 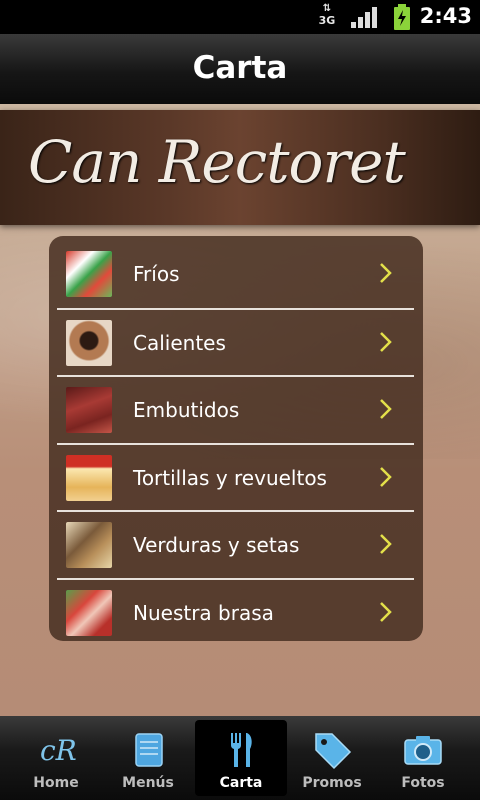 What do you see at coordinates (333, 751) in the screenshot?
I see `tag-icon` at bounding box center [333, 751].